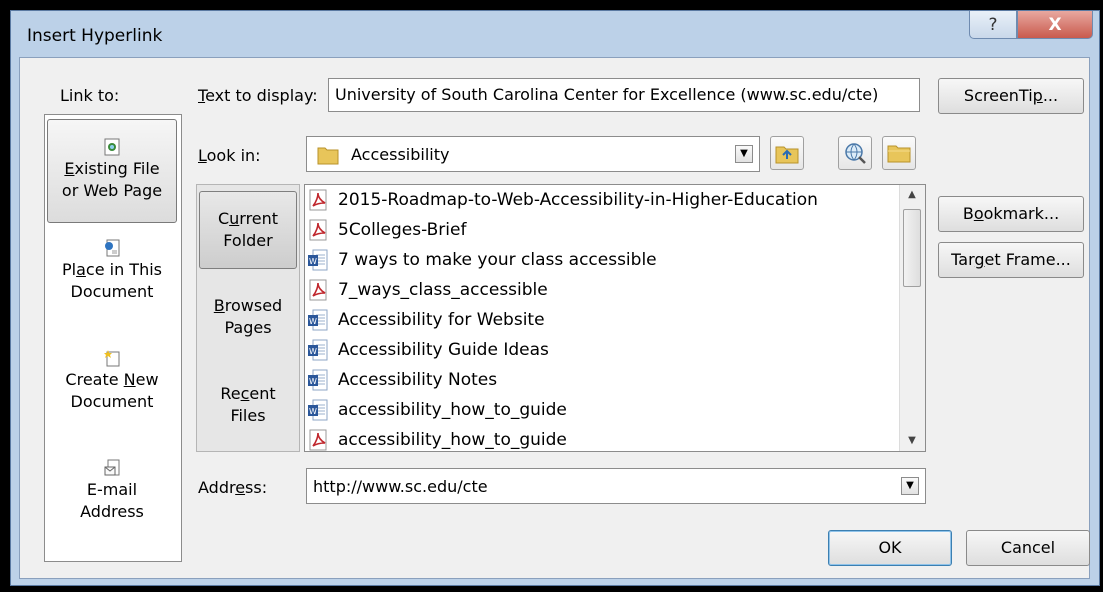 Image resolution: width=1103 pixels, height=592 pixels. Describe the element at coordinates (248, 405) in the screenshot. I see `nav-recent-files: Recent Files` at that location.